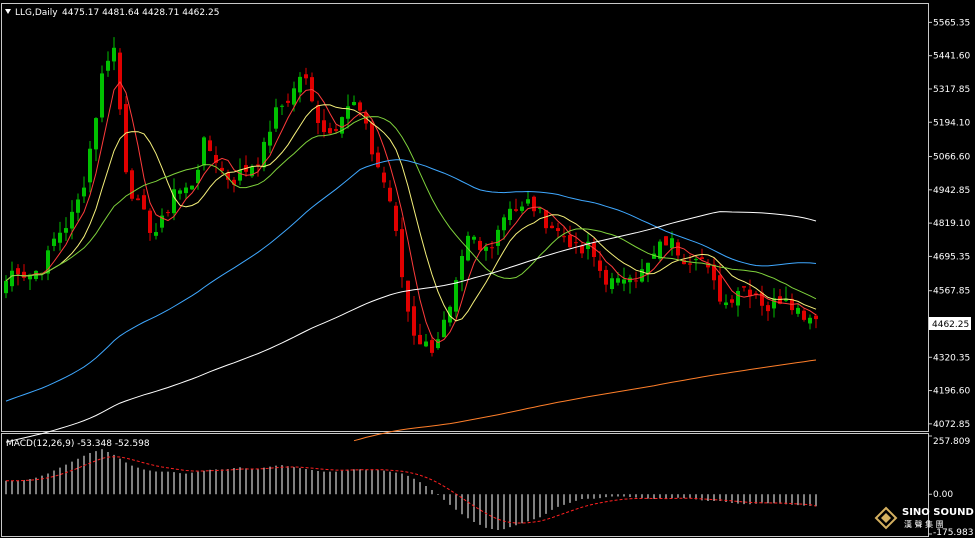 This screenshot has height=538, width=975. I want to click on price-tick-label: 4072.85, so click(951, 425).